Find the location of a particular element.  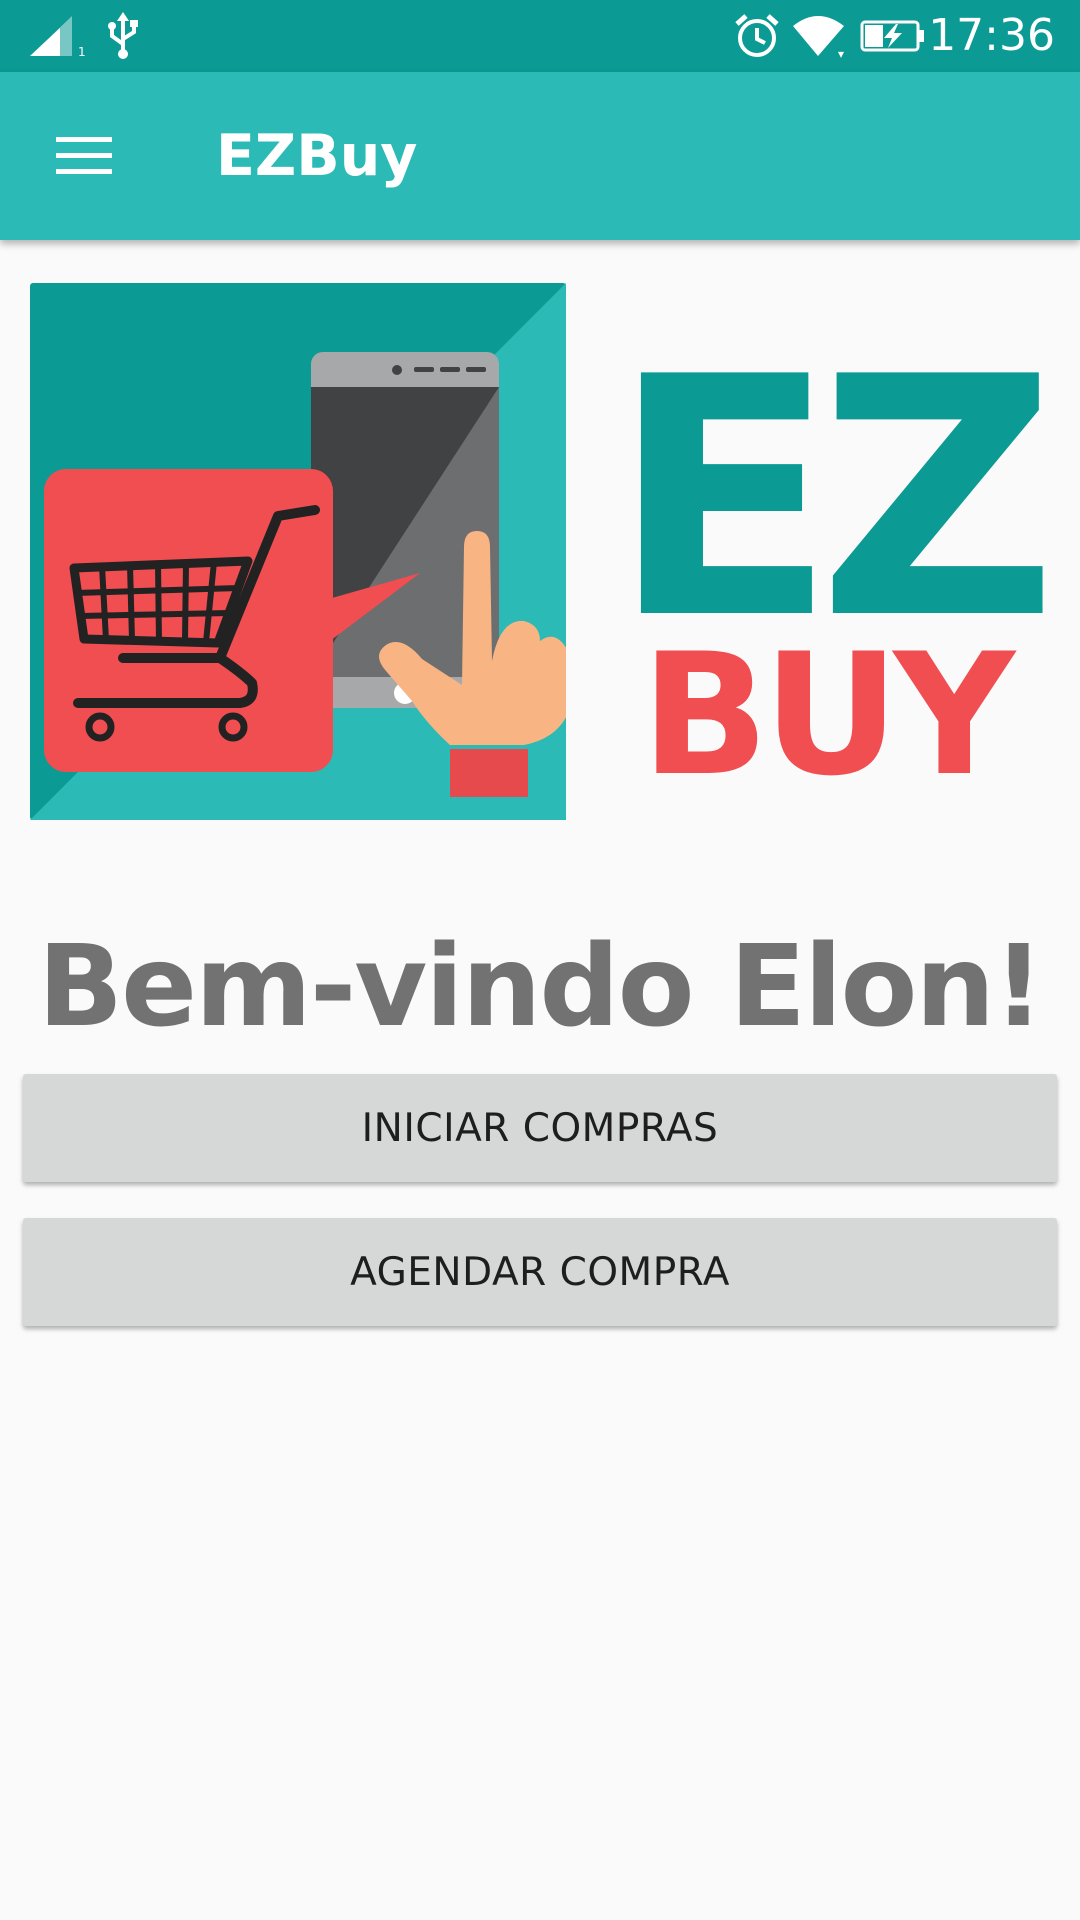

hamburger-menu-icon is located at coordinates (84, 155).